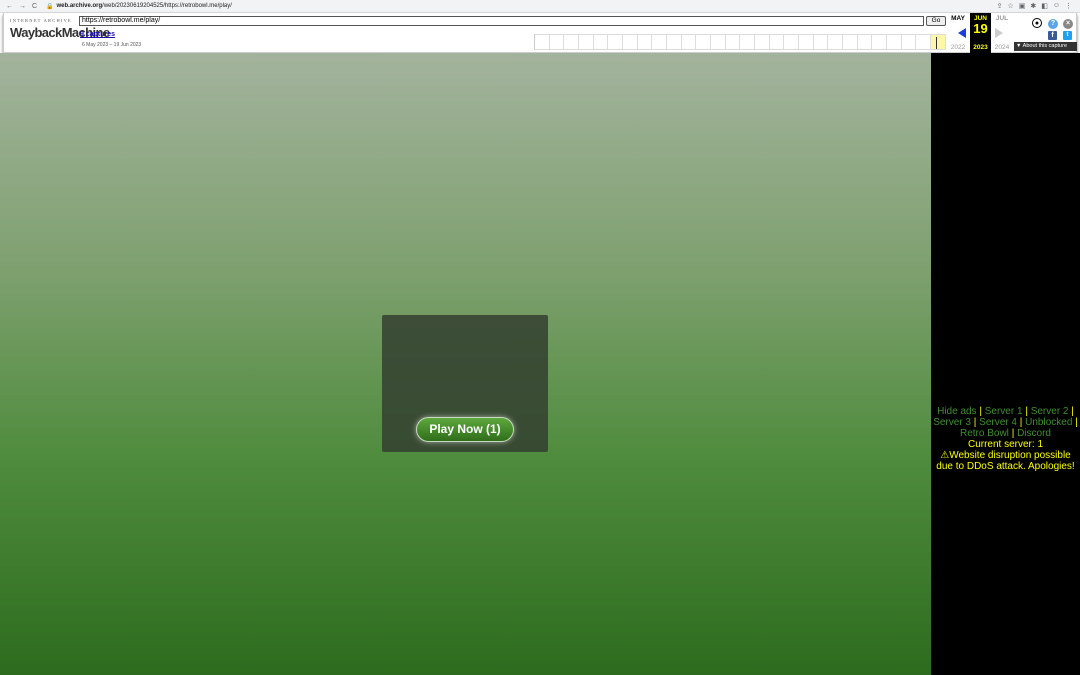  Describe the element at coordinates (34, 6) in the screenshot. I see `reload-icon: C` at that location.